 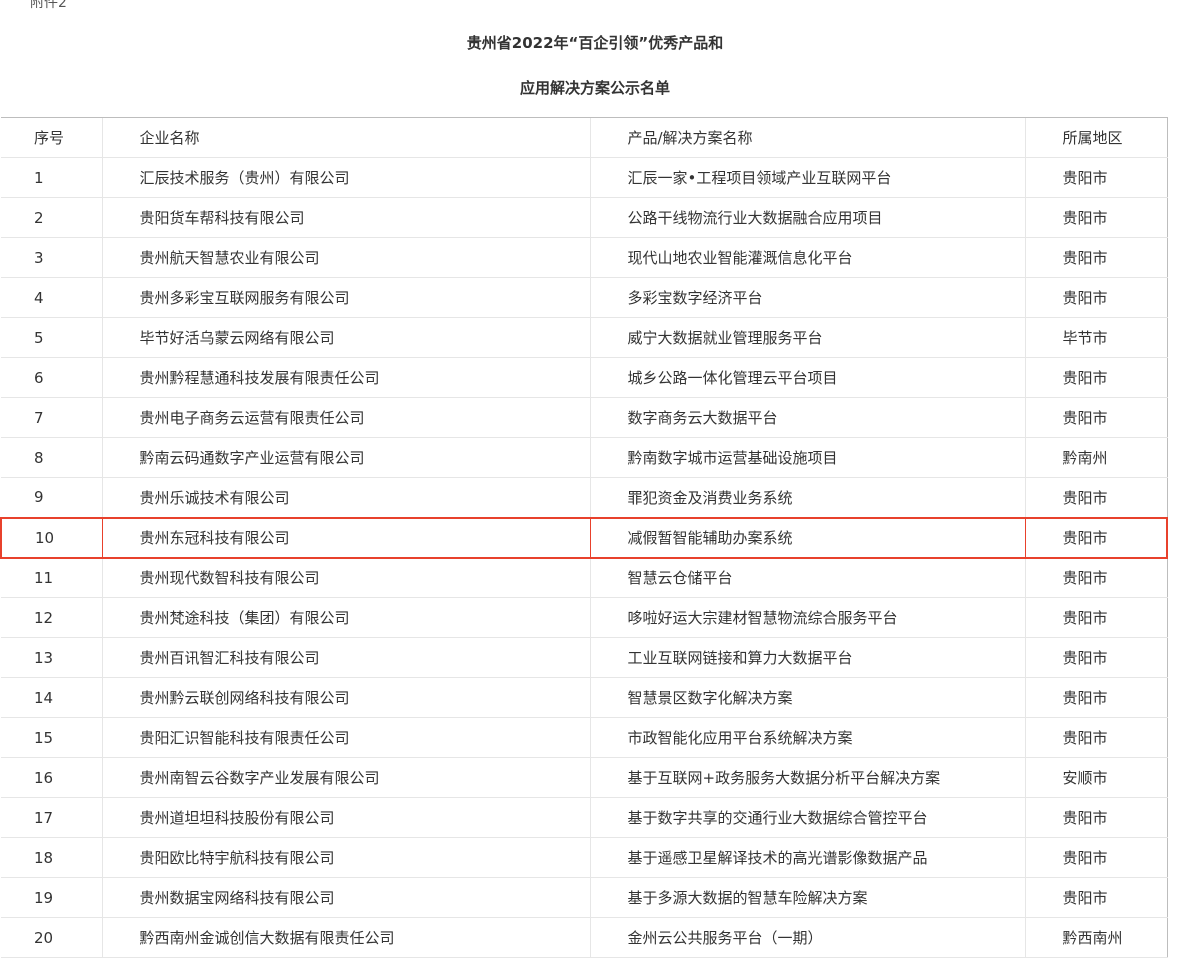 I want to click on table-row: 9 贵州乐诚技术有限公司 罪犯资金及消费业务系统 贵阳市, so click(x=584, y=497).